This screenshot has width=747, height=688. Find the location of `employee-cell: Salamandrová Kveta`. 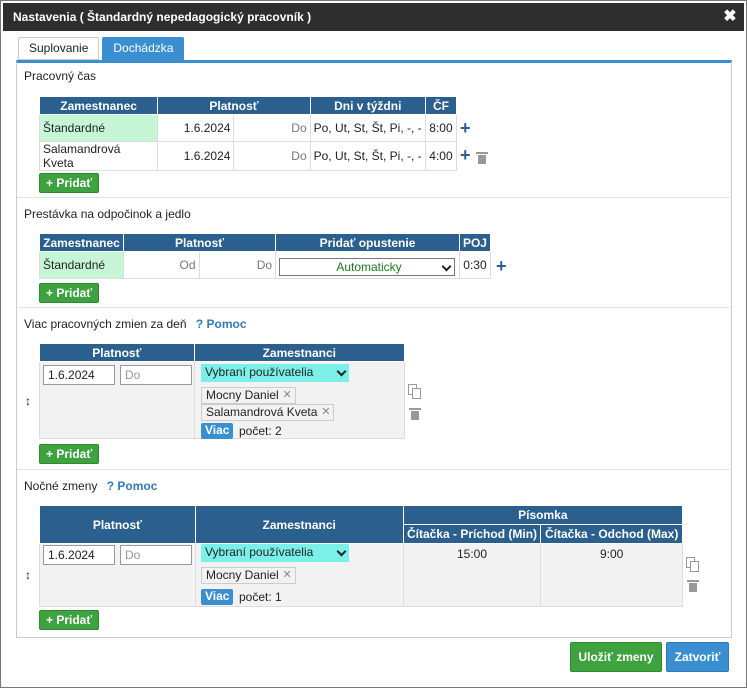

employee-cell: Salamandrová Kveta is located at coordinates (98, 156).